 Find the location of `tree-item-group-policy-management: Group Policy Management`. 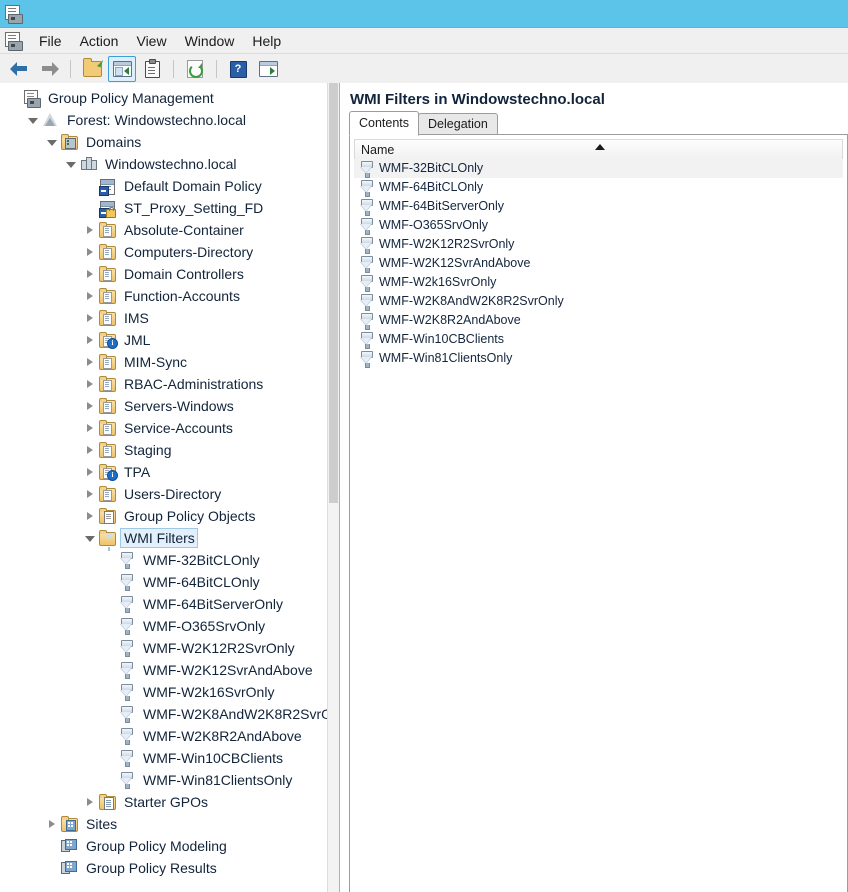

tree-item-group-policy-management: Group Policy Management is located at coordinates (169, 98).